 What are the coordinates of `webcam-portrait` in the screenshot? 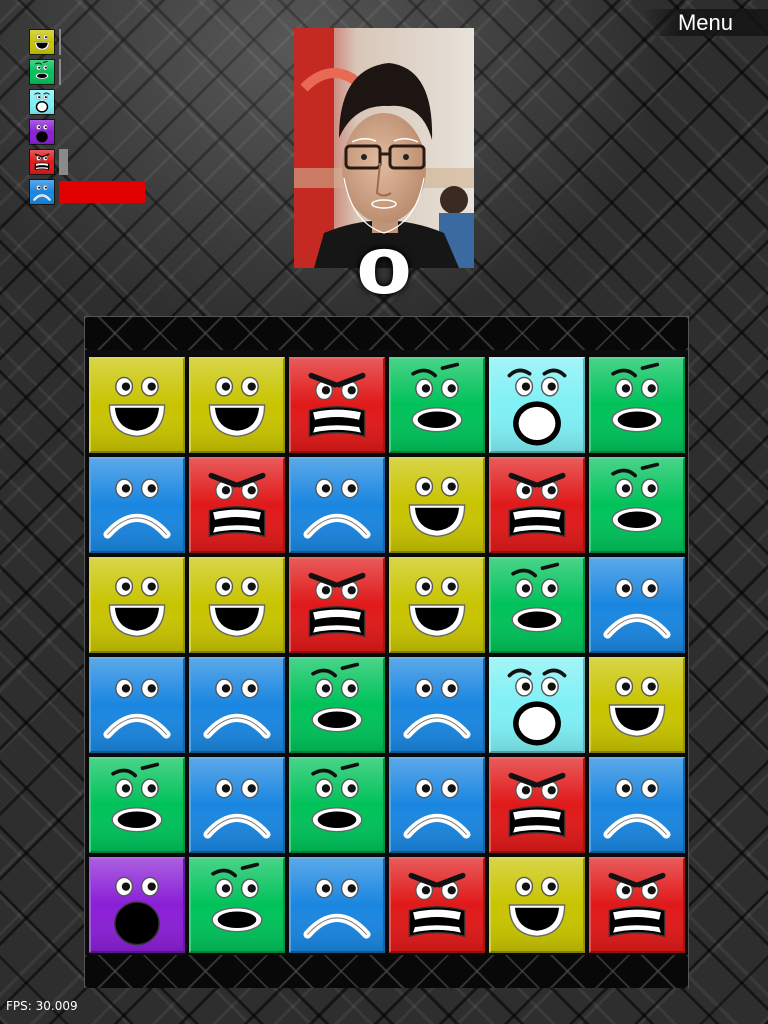 It's located at (384, 148).